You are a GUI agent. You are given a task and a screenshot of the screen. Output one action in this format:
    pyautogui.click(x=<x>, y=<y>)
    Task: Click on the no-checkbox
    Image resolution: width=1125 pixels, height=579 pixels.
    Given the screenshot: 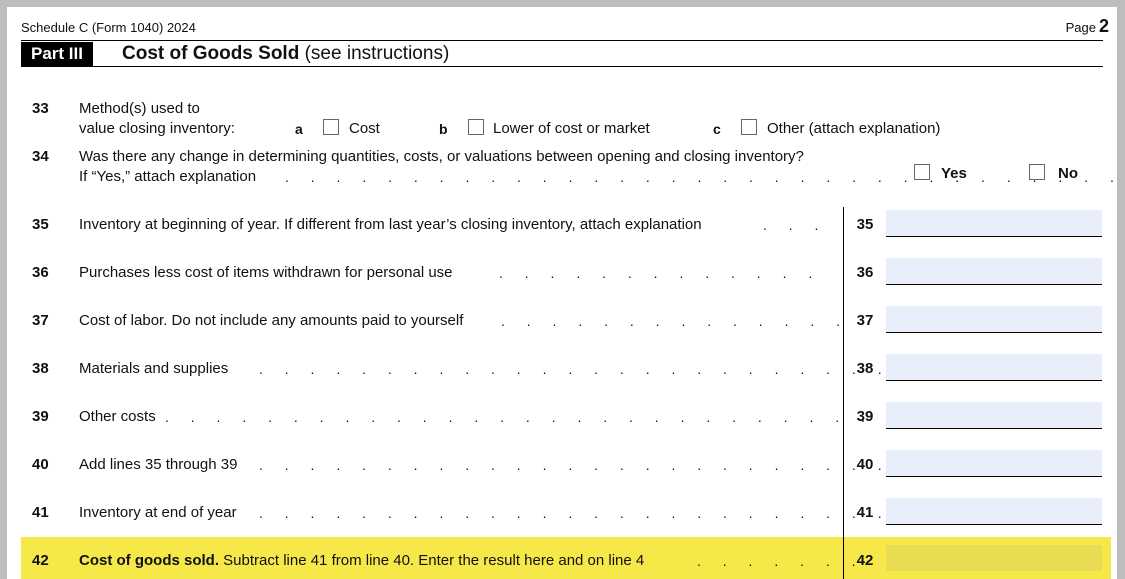 What is the action you would take?
    pyautogui.click(x=1037, y=172)
    